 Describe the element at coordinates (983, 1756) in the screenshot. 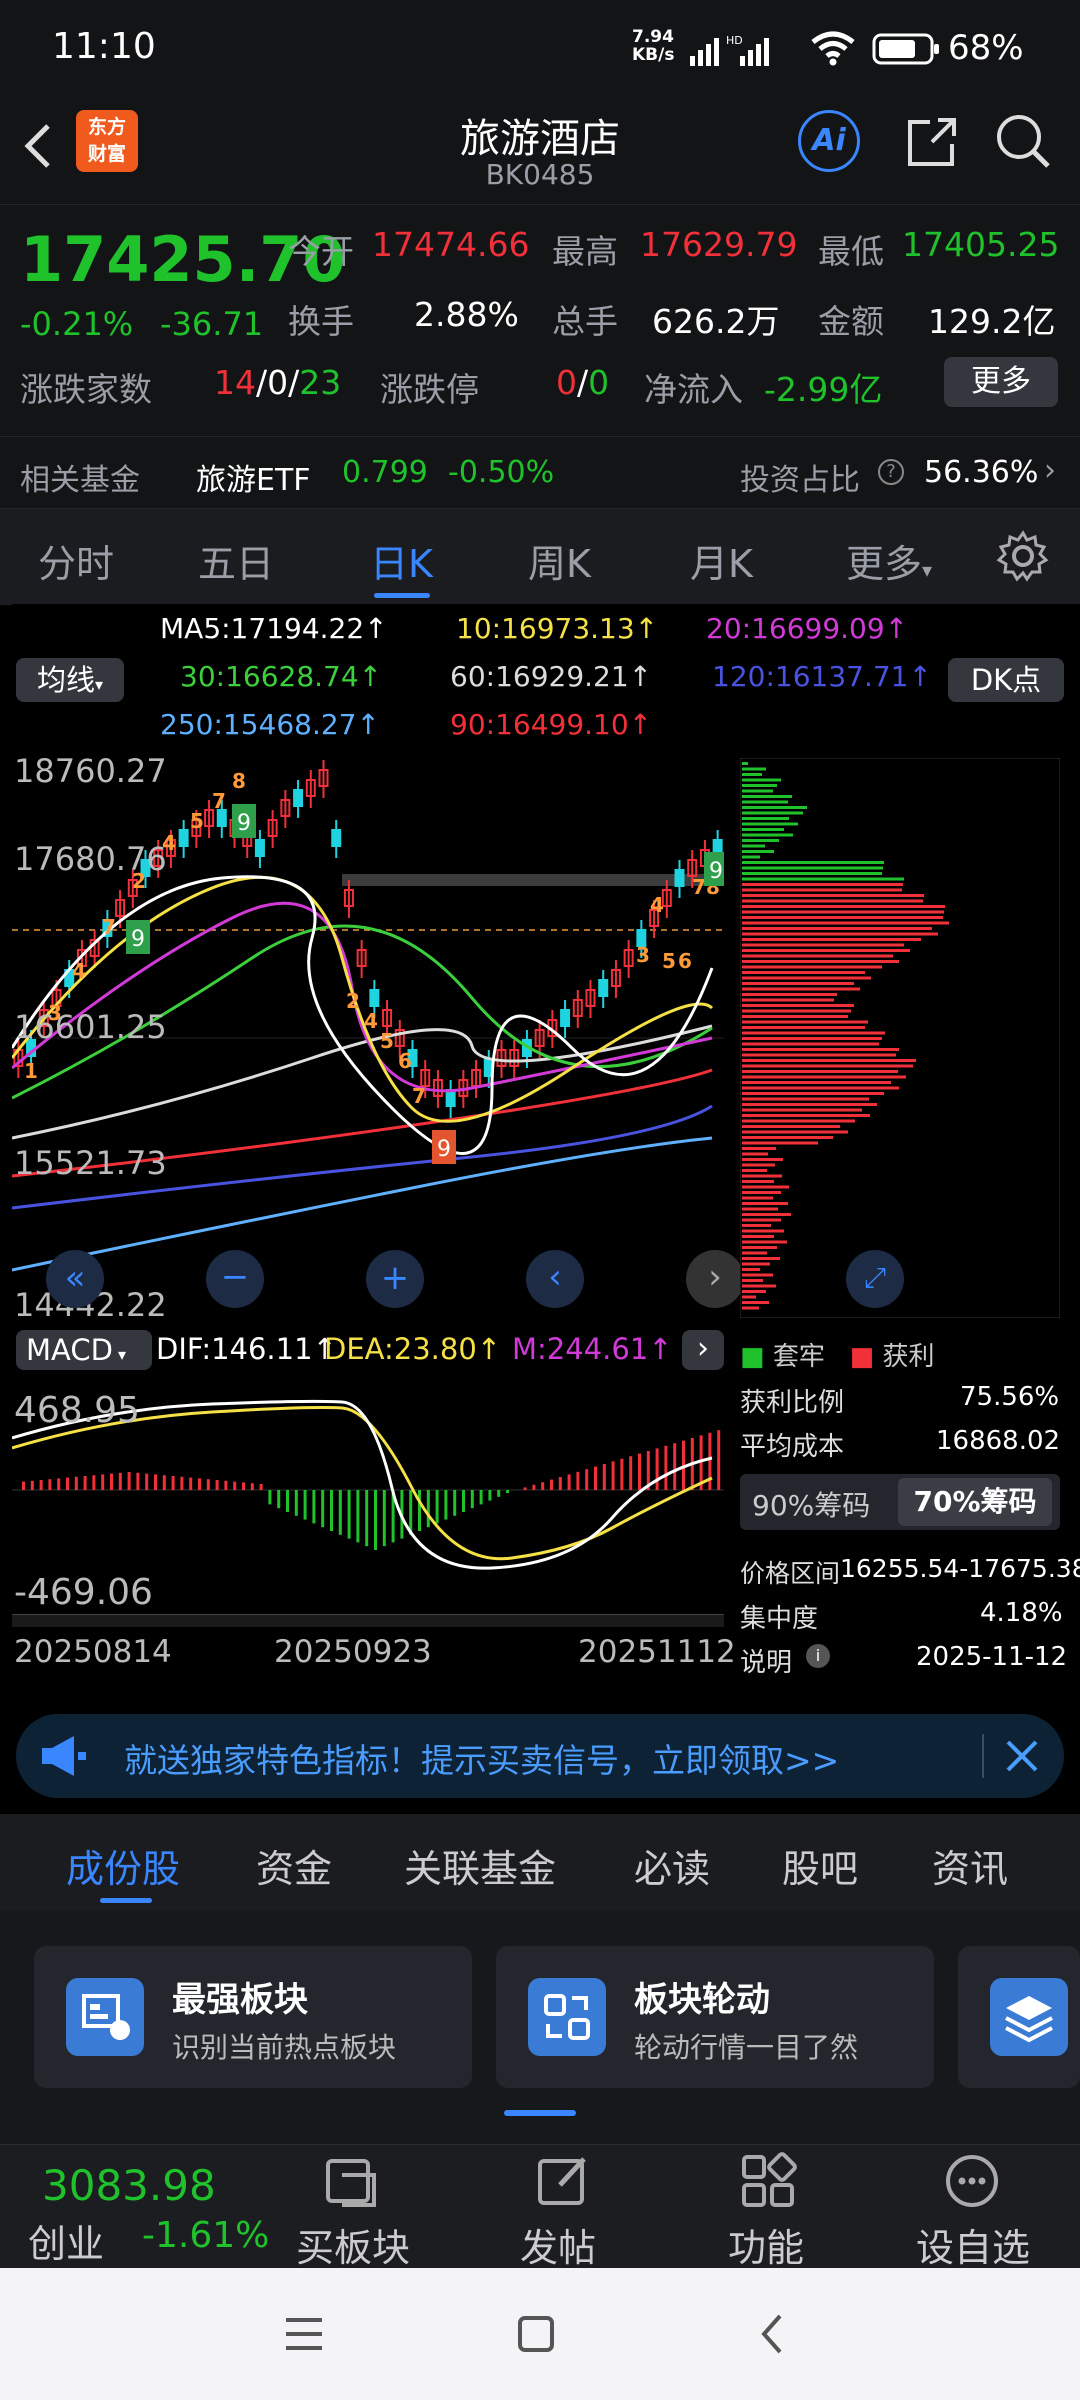

I see `divider` at that location.